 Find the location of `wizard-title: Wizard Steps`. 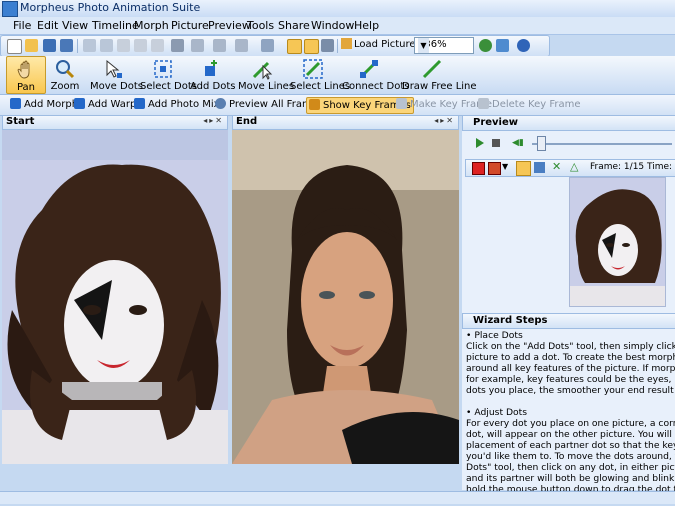

wizard-title: Wizard Steps is located at coordinates (510, 320).